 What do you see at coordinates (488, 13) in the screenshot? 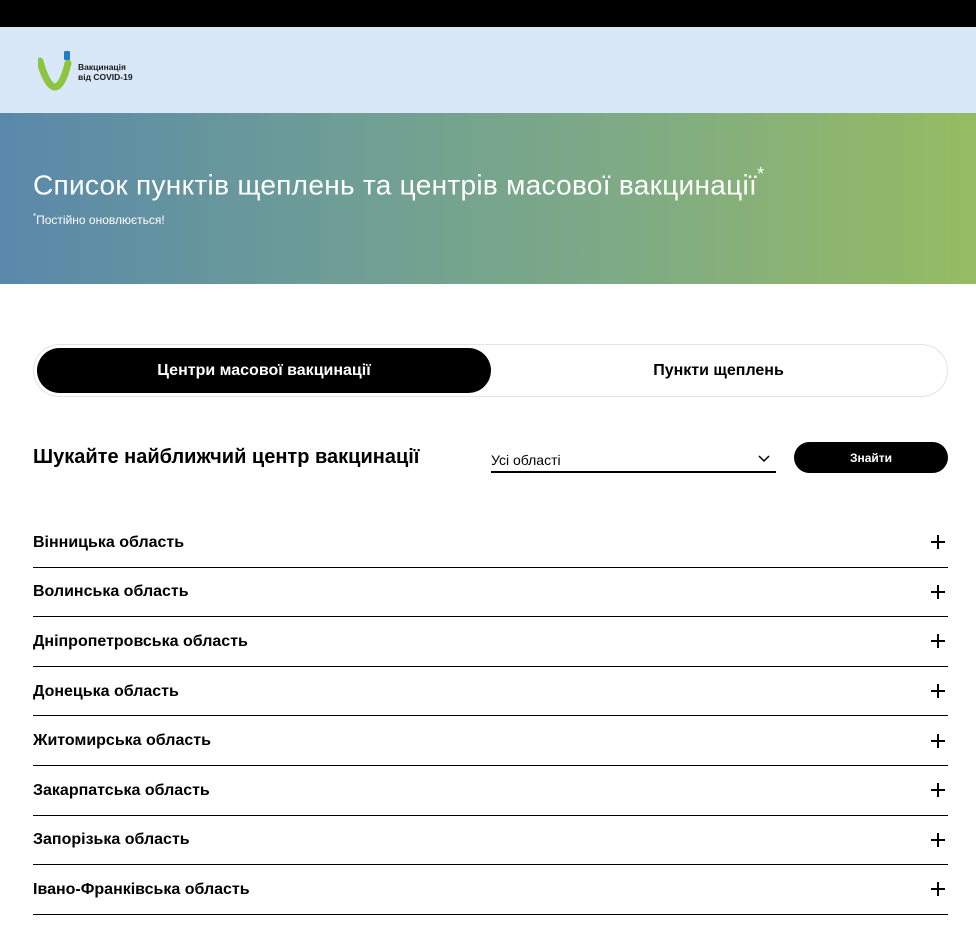
I see `top-bar` at bounding box center [488, 13].